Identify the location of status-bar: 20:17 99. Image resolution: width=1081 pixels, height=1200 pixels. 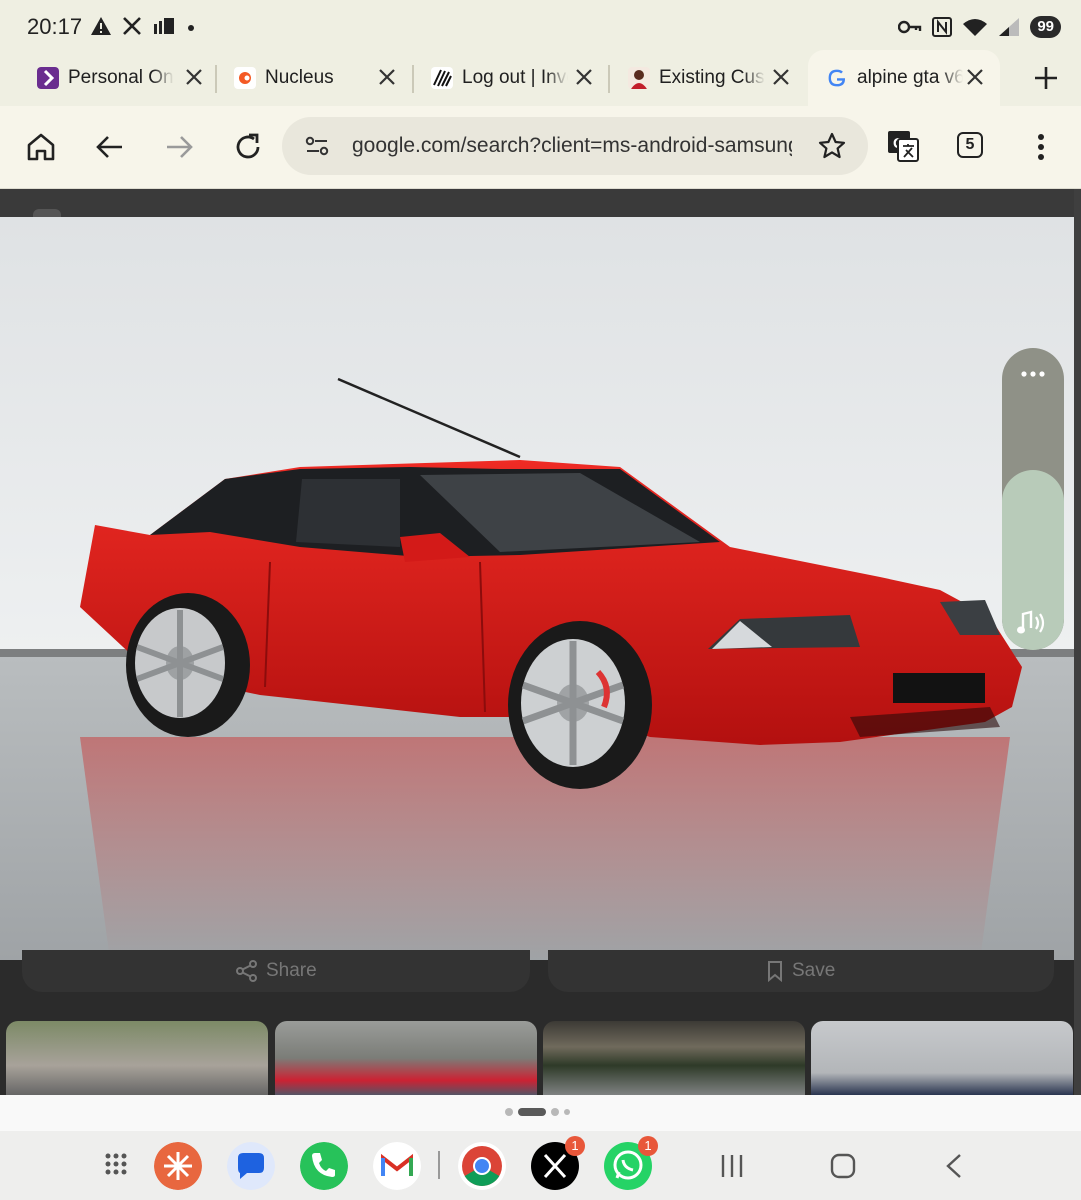
(540, 28).